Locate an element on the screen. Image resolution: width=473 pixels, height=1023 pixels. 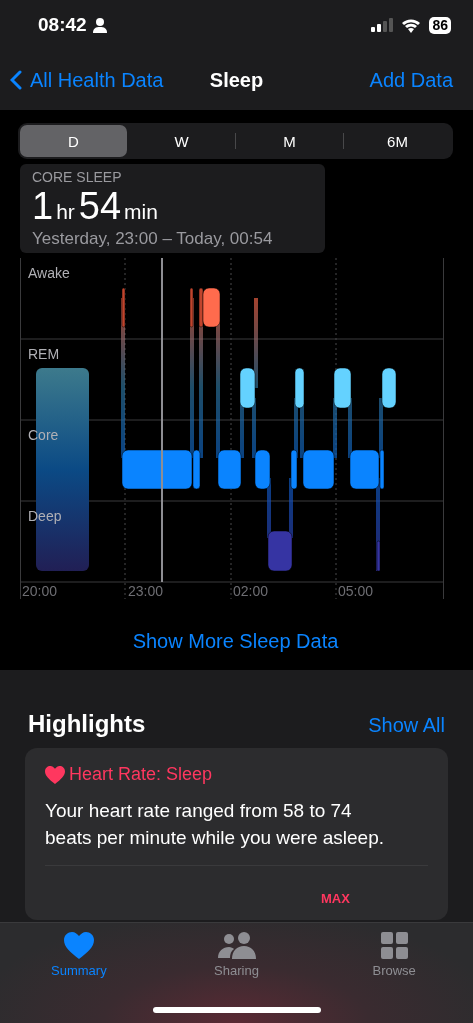
time-label: 02:00 is located at coordinates (251, 591).